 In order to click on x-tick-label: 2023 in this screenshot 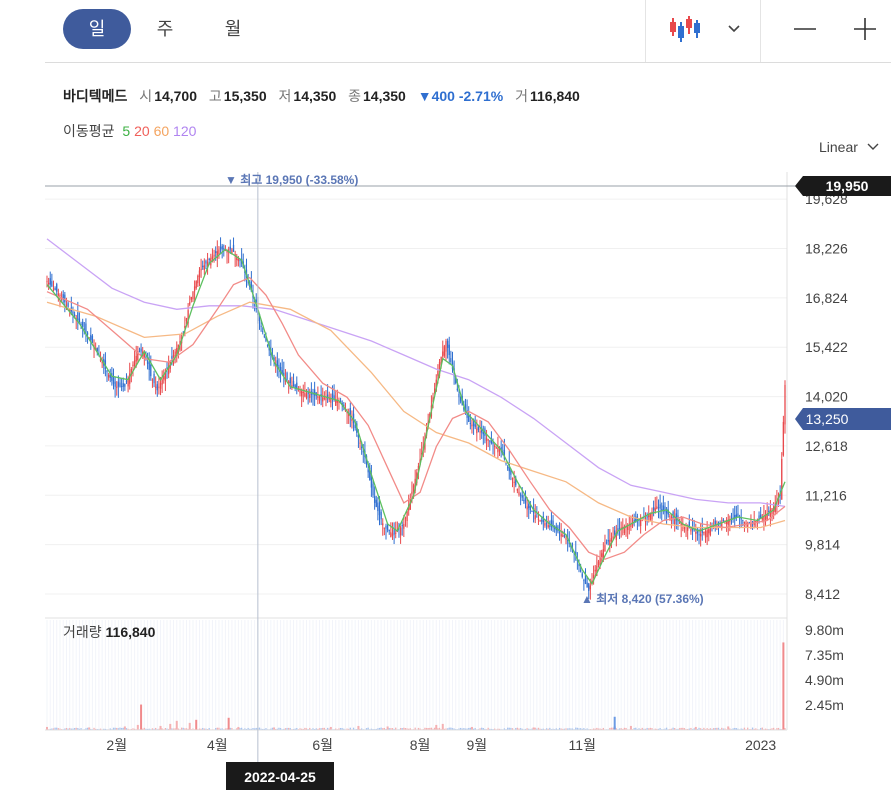, I will do `click(760, 745)`.